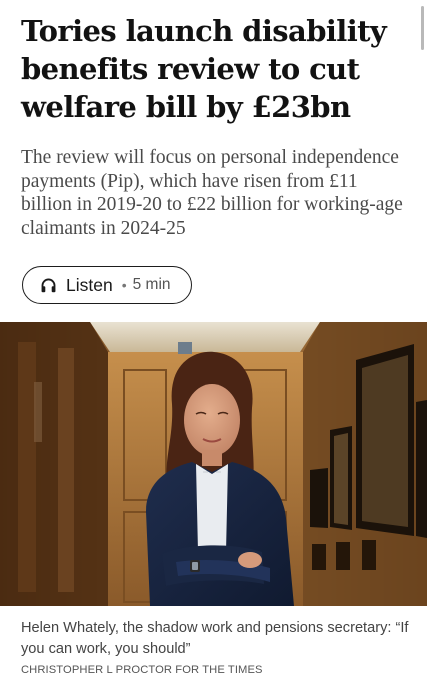 The width and height of the screenshot is (427, 680). What do you see at coordinates (142, 670) in the screenshot?
I see `photo-credit: CHRISTOPHER L PROCTOR FOR THE TIMES` at bounding box center [142, 670].